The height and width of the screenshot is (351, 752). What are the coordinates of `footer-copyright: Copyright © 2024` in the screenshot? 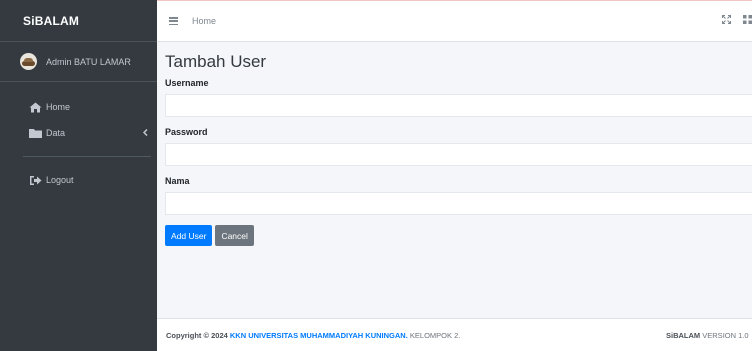 It's located at (197, 335).